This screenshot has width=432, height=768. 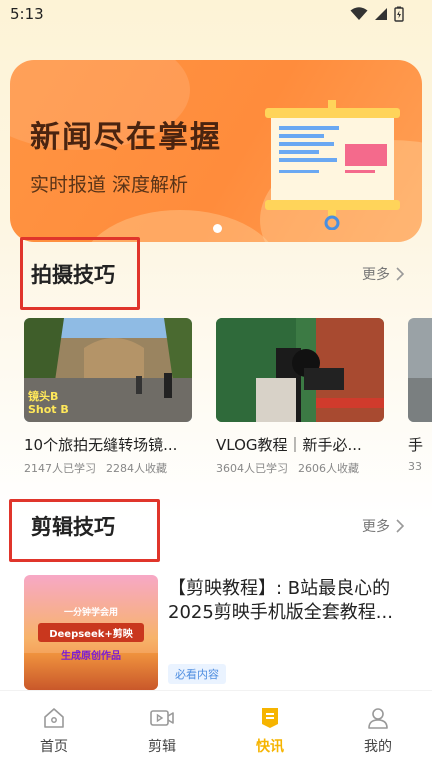 I want to click on banner-subtitle: 实时报道 深度解析, so click(x=109, y=185).